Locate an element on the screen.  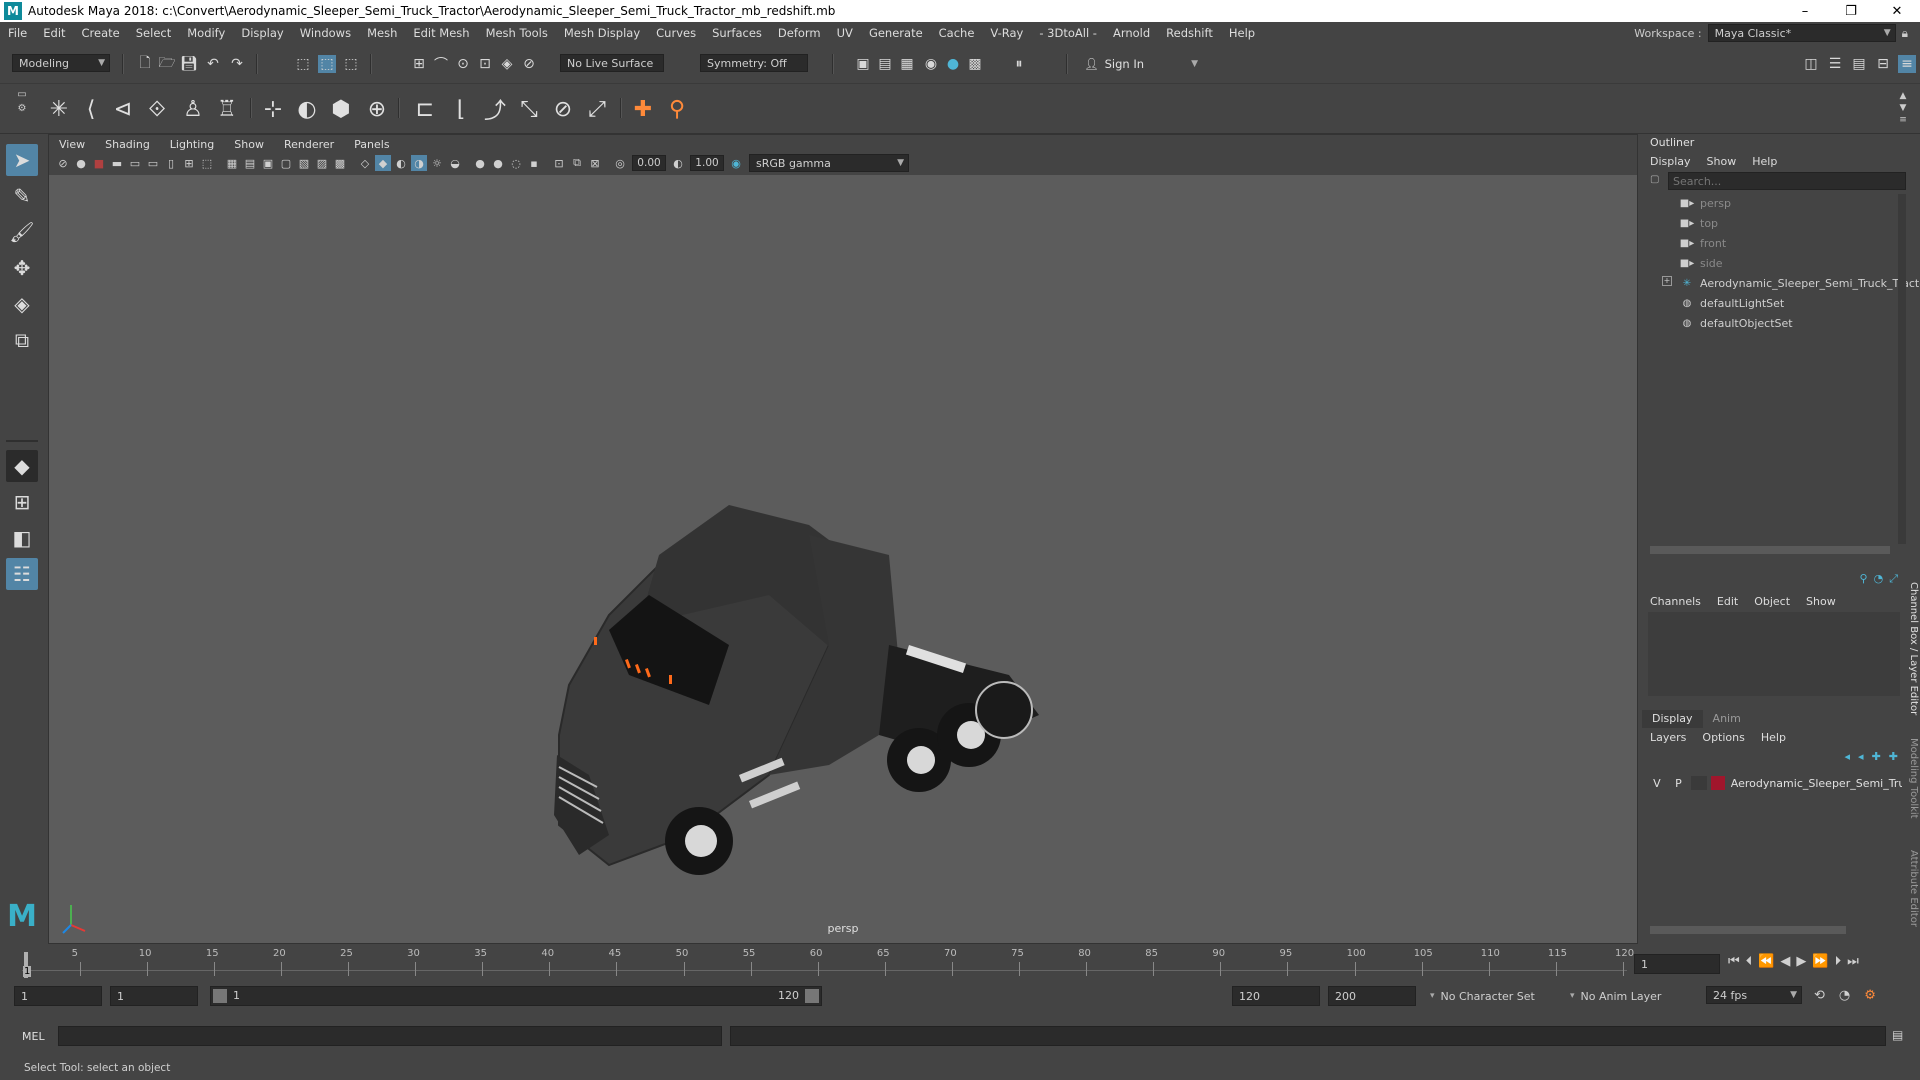
minimize-button: – is located at coordinates (1805, 11).